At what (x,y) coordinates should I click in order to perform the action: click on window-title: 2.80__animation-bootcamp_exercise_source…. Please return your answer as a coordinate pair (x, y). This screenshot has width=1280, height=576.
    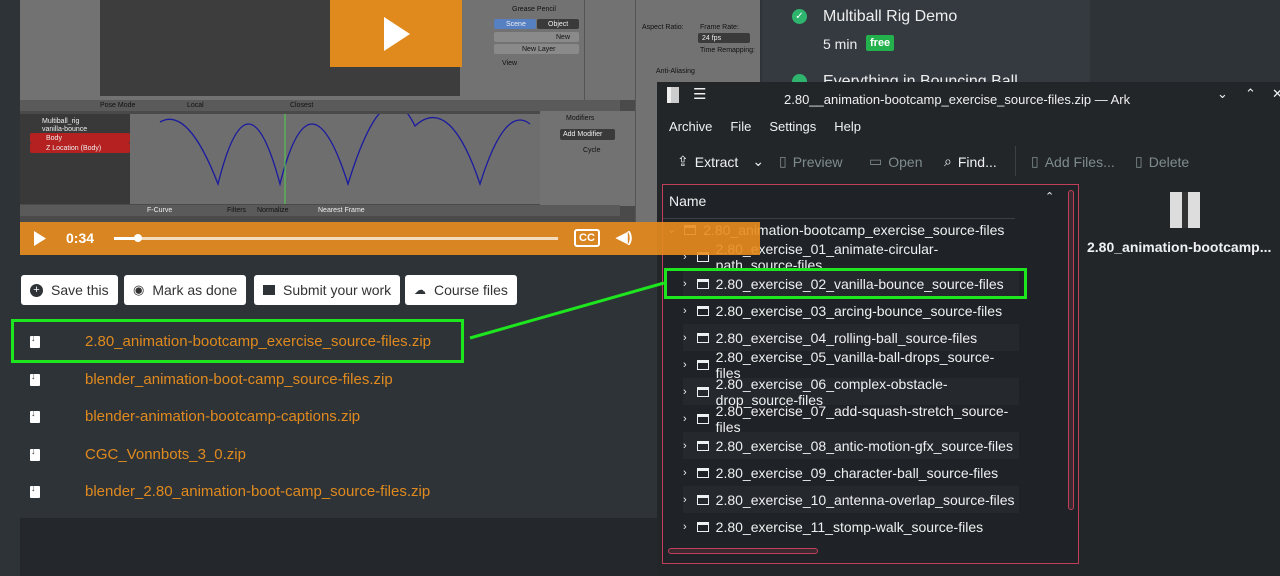
    Looking at the image, I should click on (957, 99).